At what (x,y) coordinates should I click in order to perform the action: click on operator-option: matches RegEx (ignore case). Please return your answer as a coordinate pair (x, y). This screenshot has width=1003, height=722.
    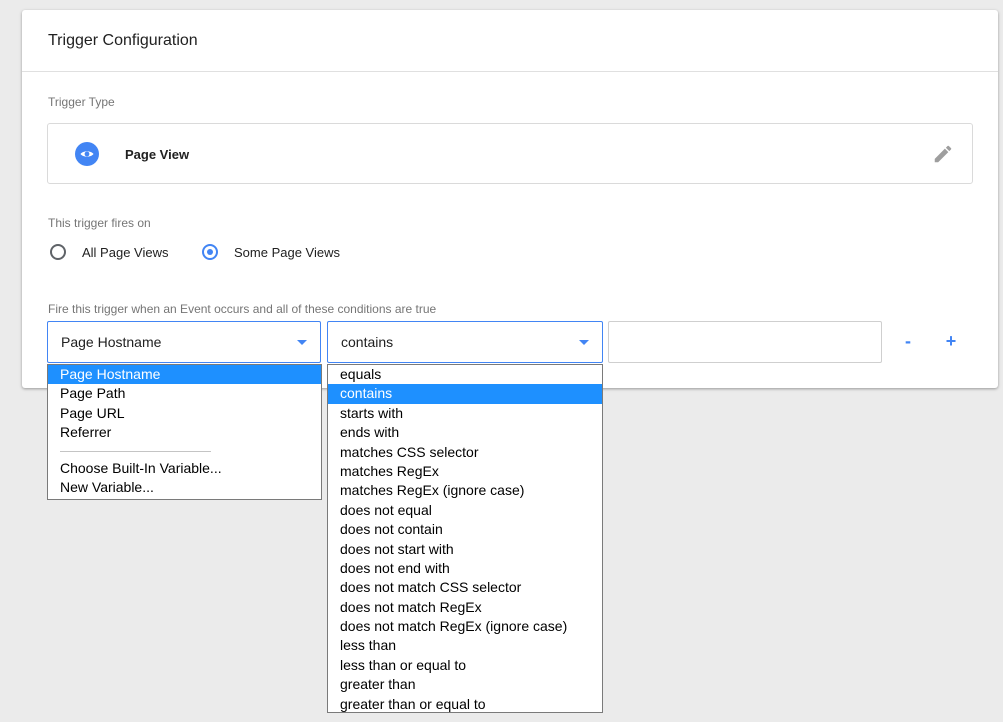
    Looking at the image, I should click on (465, 490).